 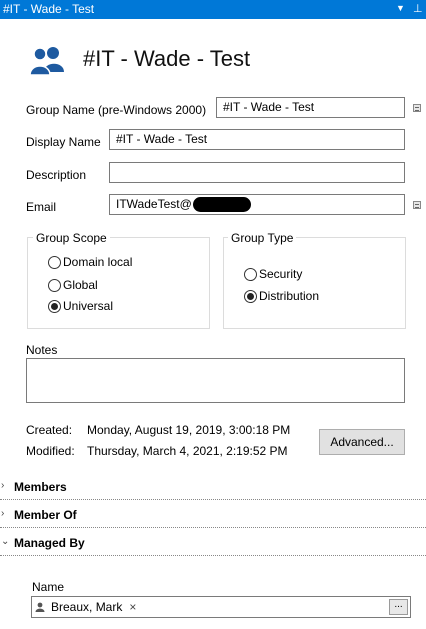 I want to click on description-field, so click(x=257, y=172).